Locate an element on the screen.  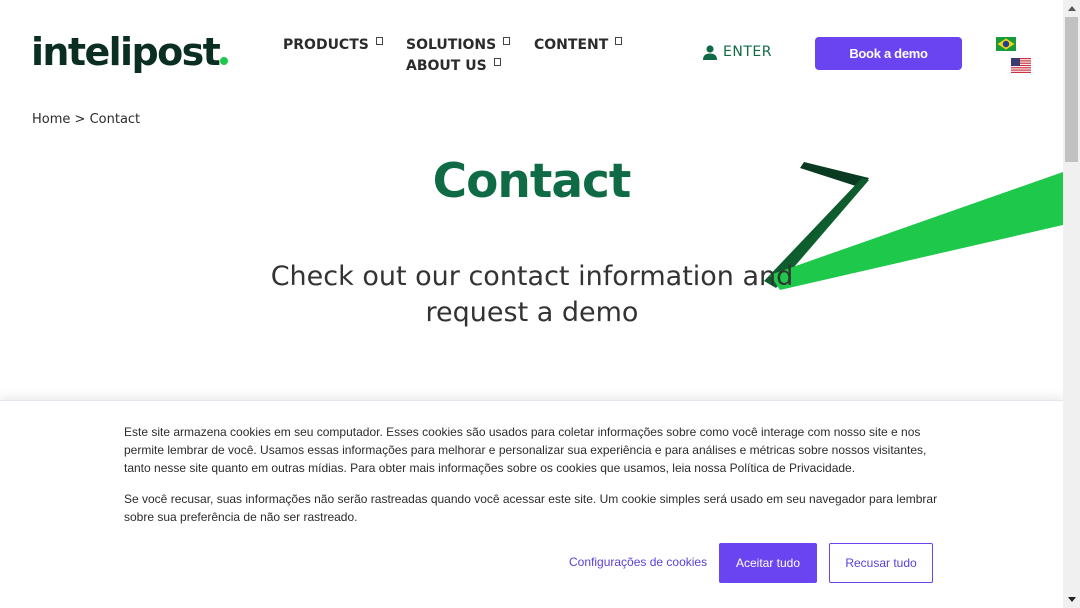
cookie-settings-link: Configurações de cookies is located at coordinates (638, 562).